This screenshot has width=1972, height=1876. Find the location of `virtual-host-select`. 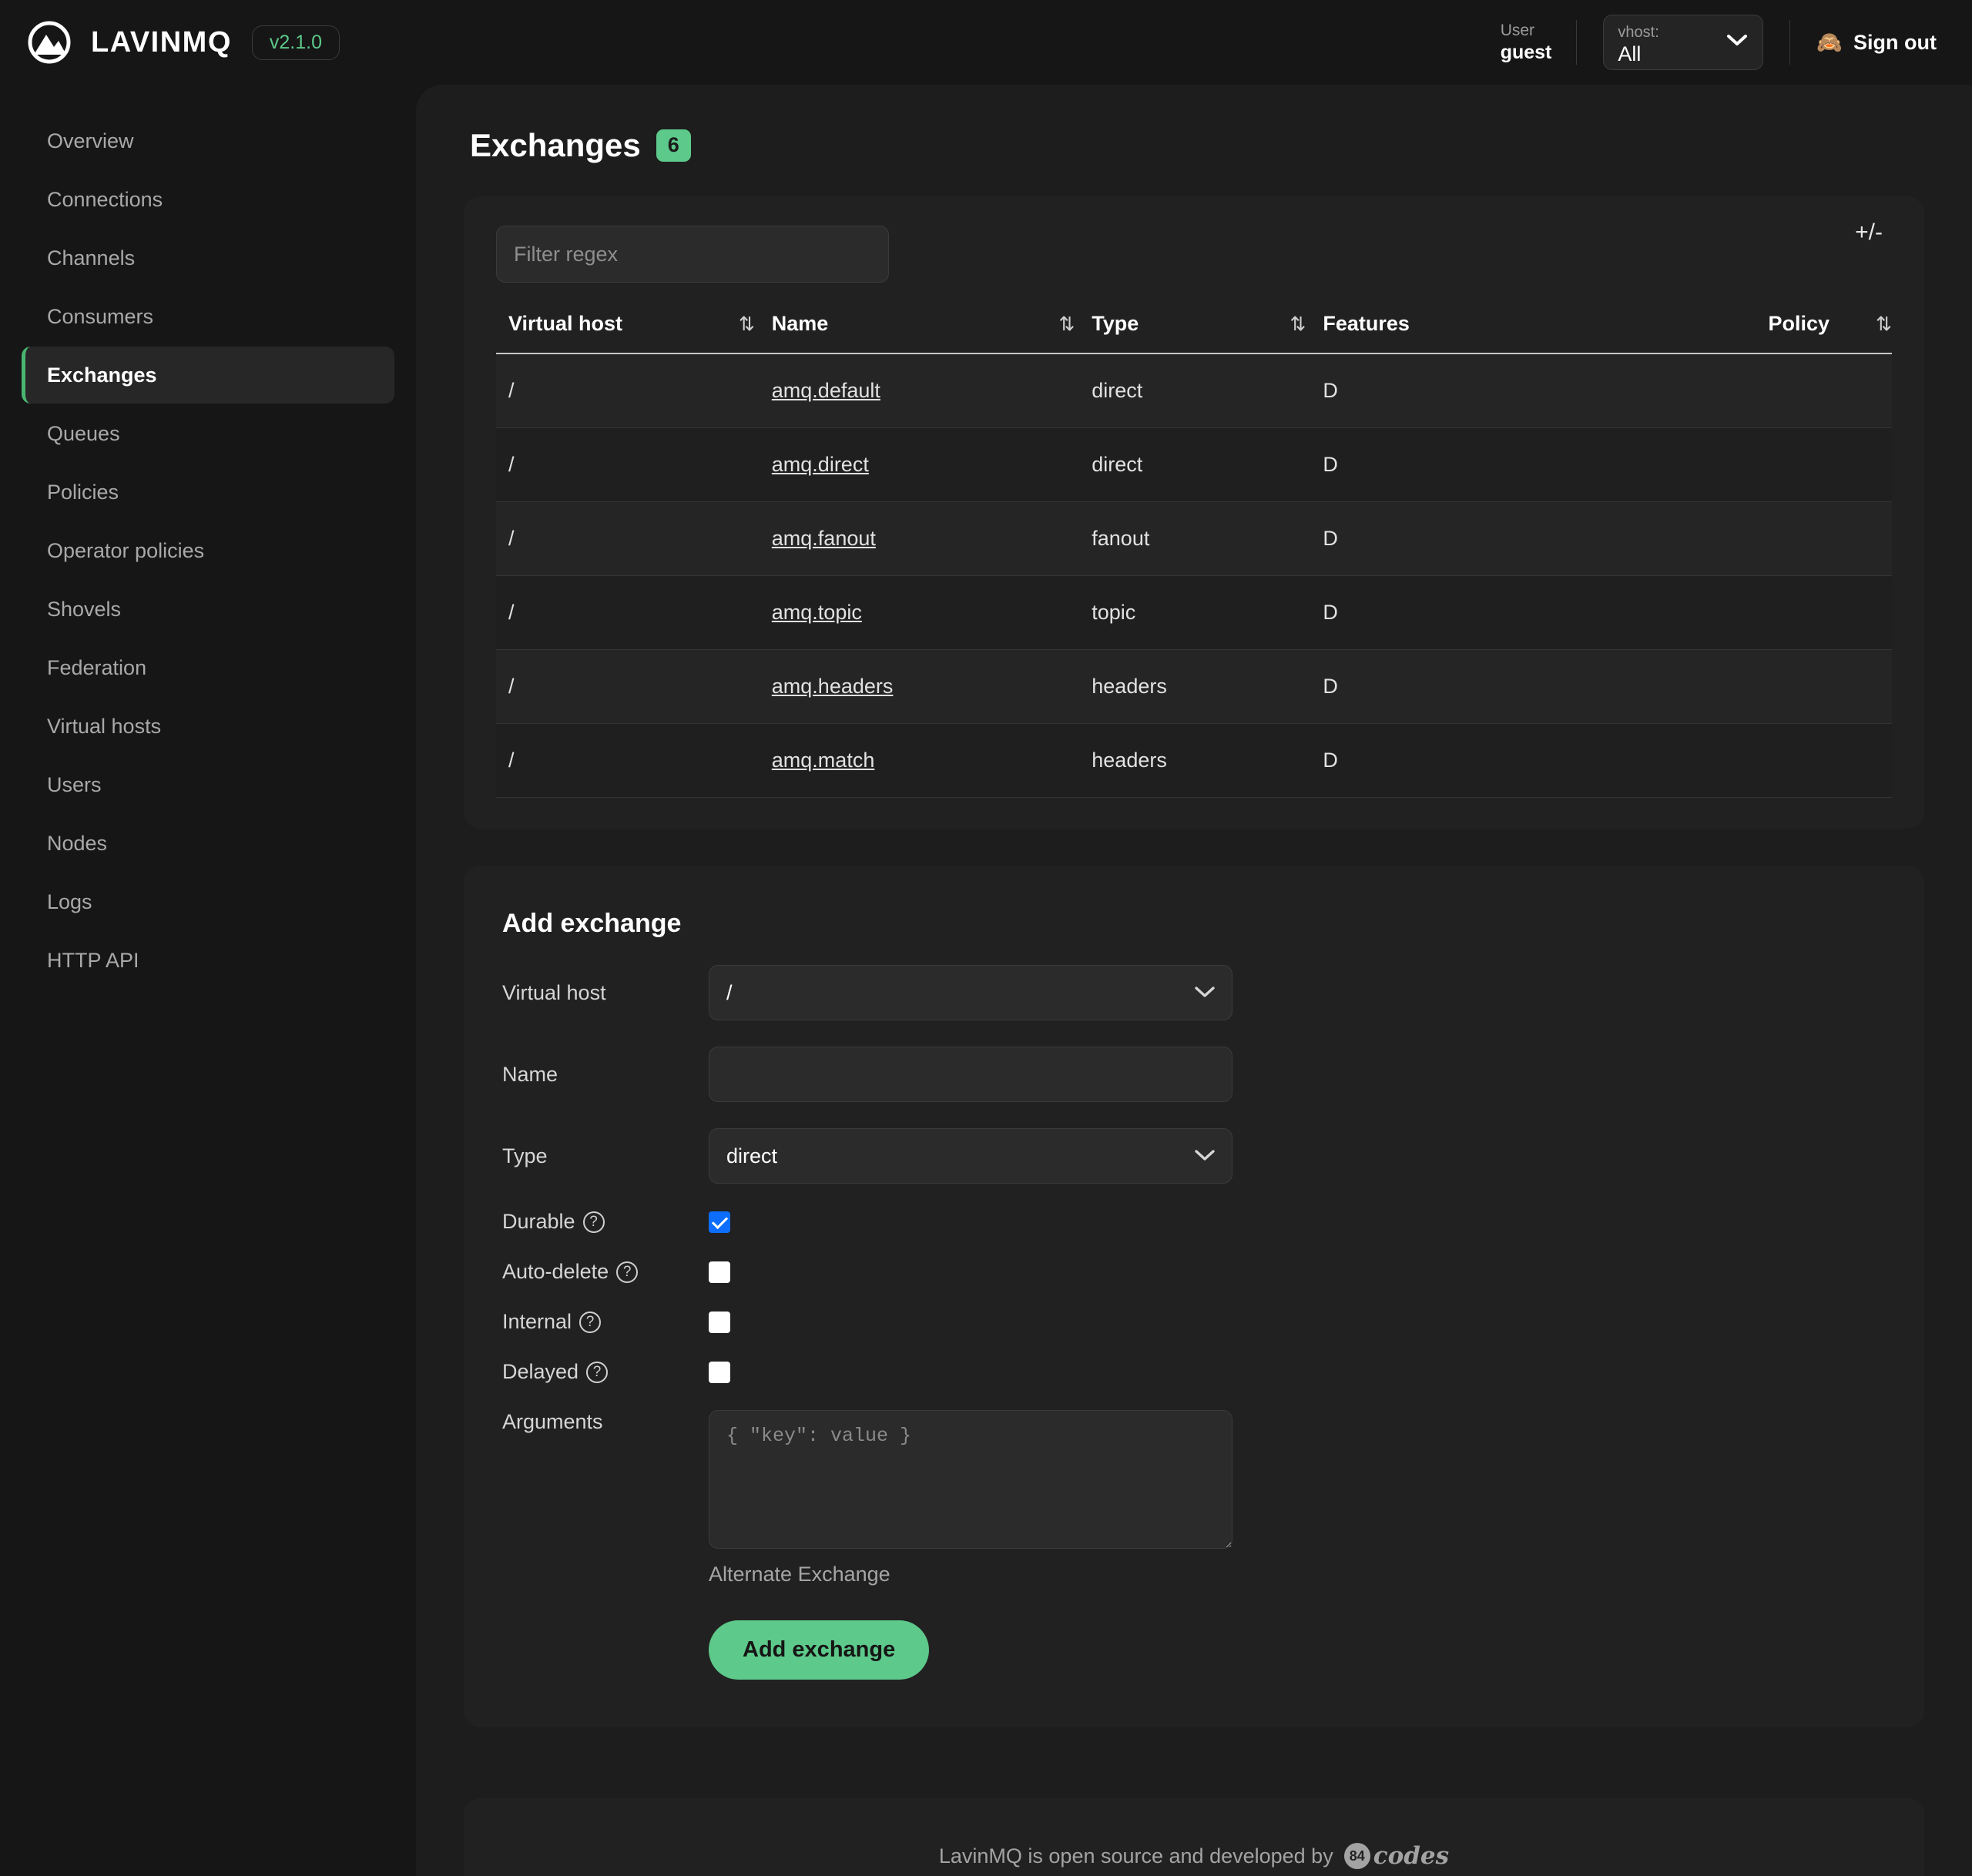

virtual-host-select is located at coordinates (970, 992).